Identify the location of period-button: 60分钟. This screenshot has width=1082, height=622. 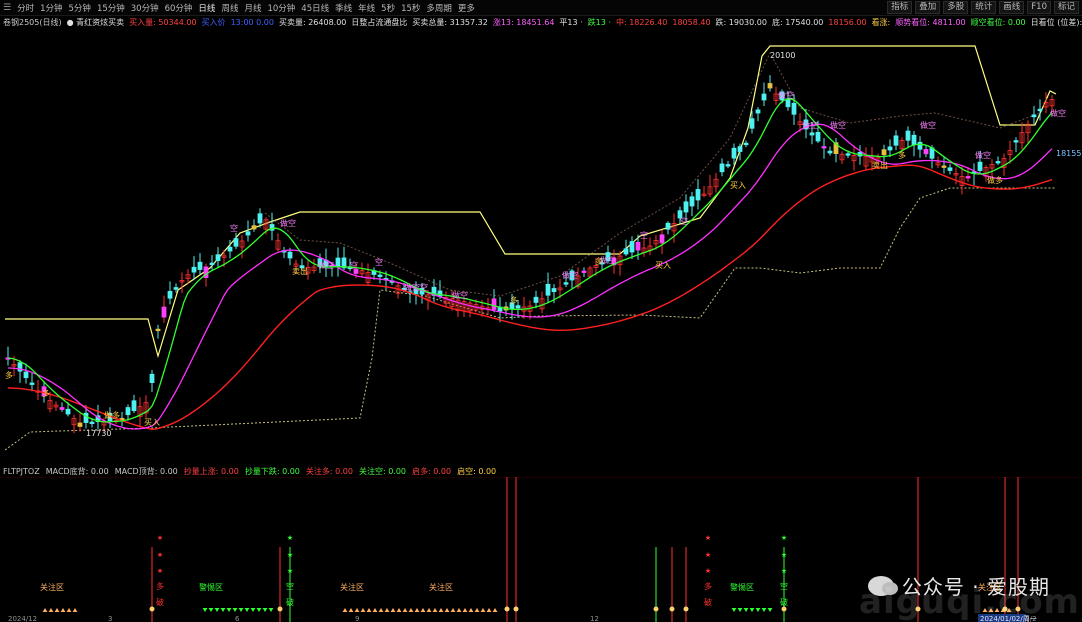
(179, 8).